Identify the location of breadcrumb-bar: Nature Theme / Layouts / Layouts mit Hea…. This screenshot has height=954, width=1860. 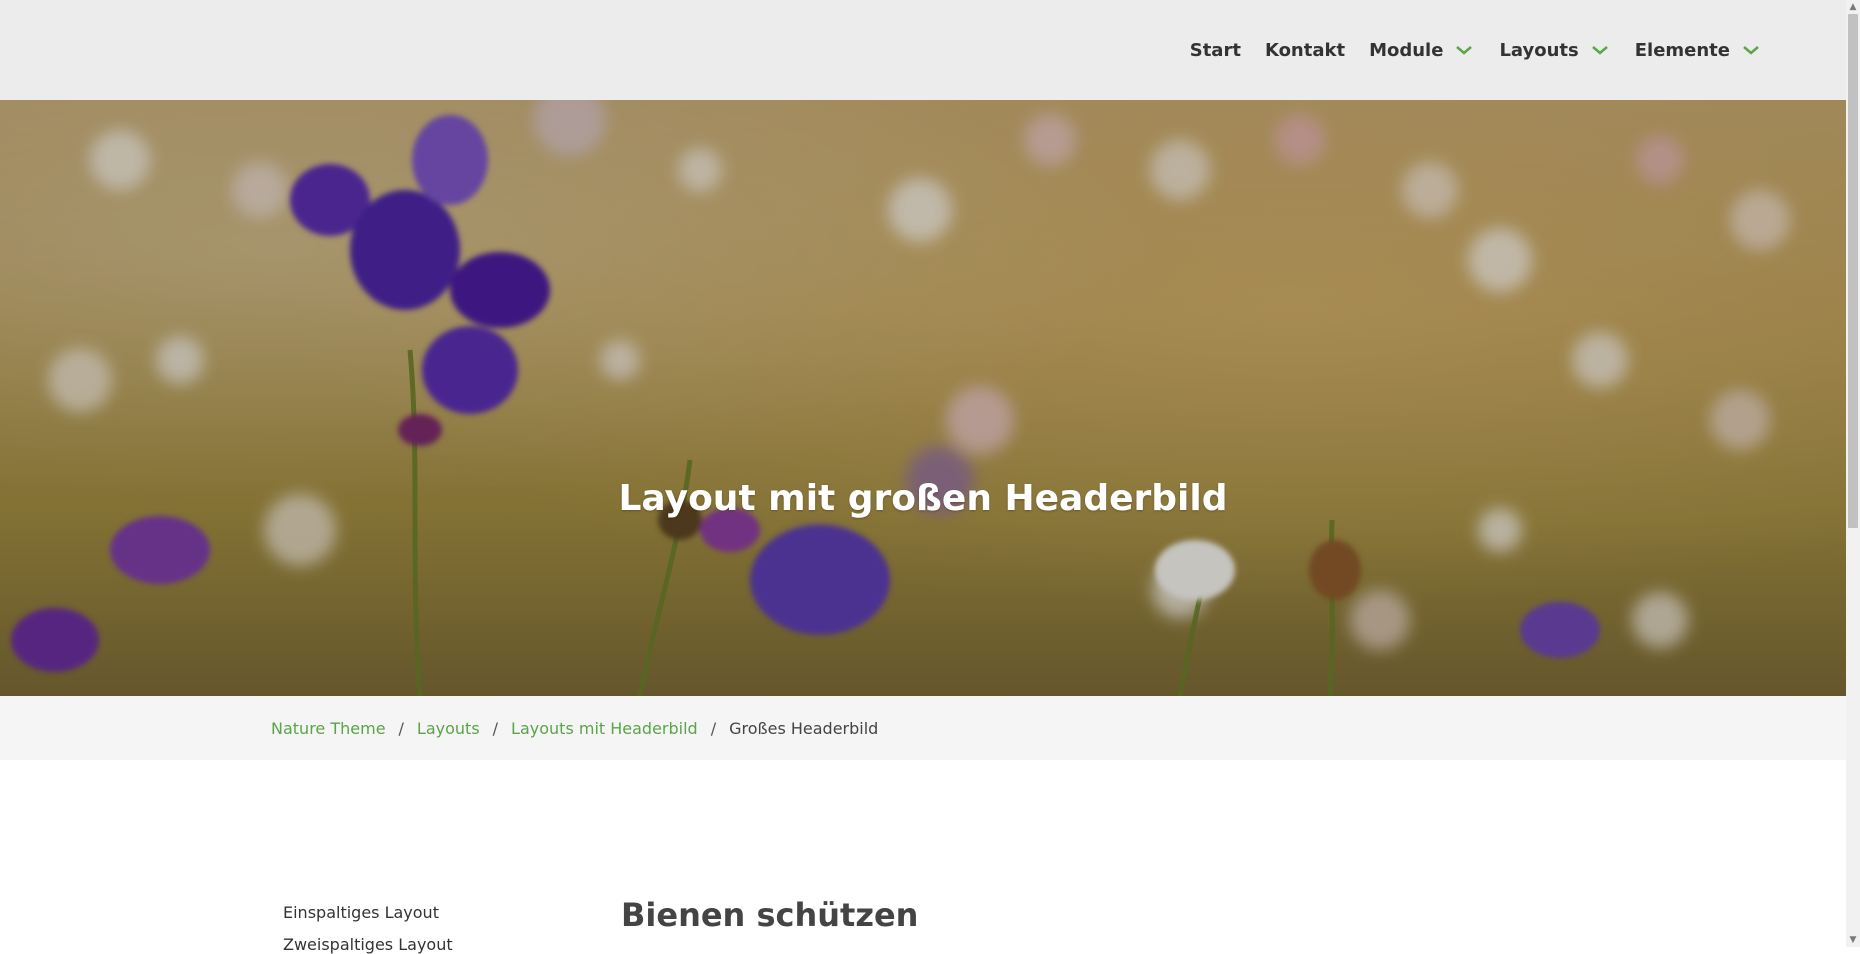
(923, 728).